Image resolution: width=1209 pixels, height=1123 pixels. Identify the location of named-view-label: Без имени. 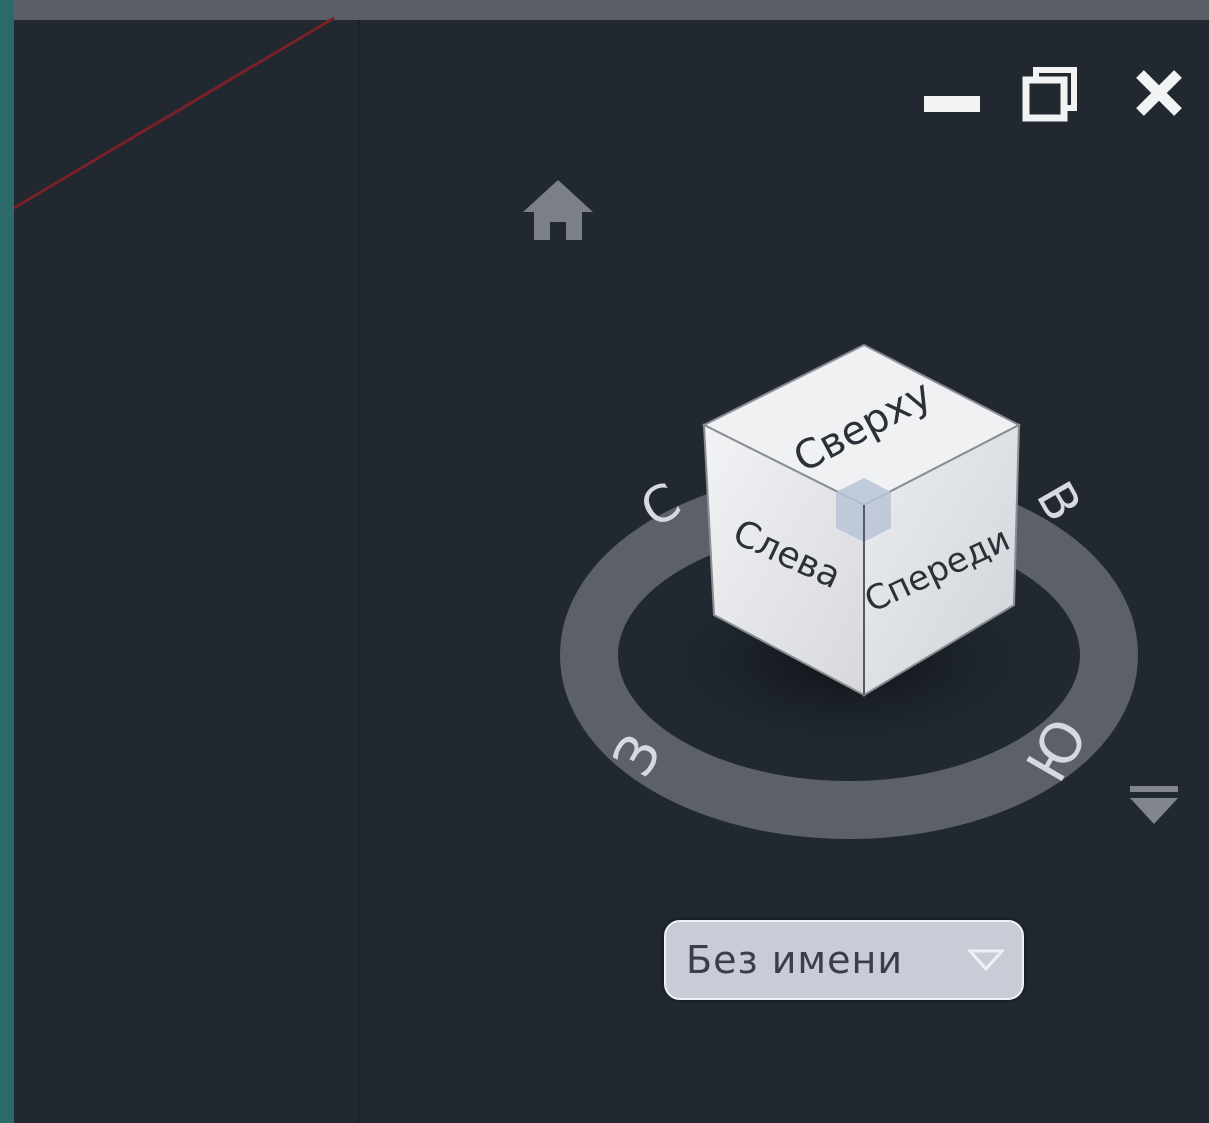
(795, 960).